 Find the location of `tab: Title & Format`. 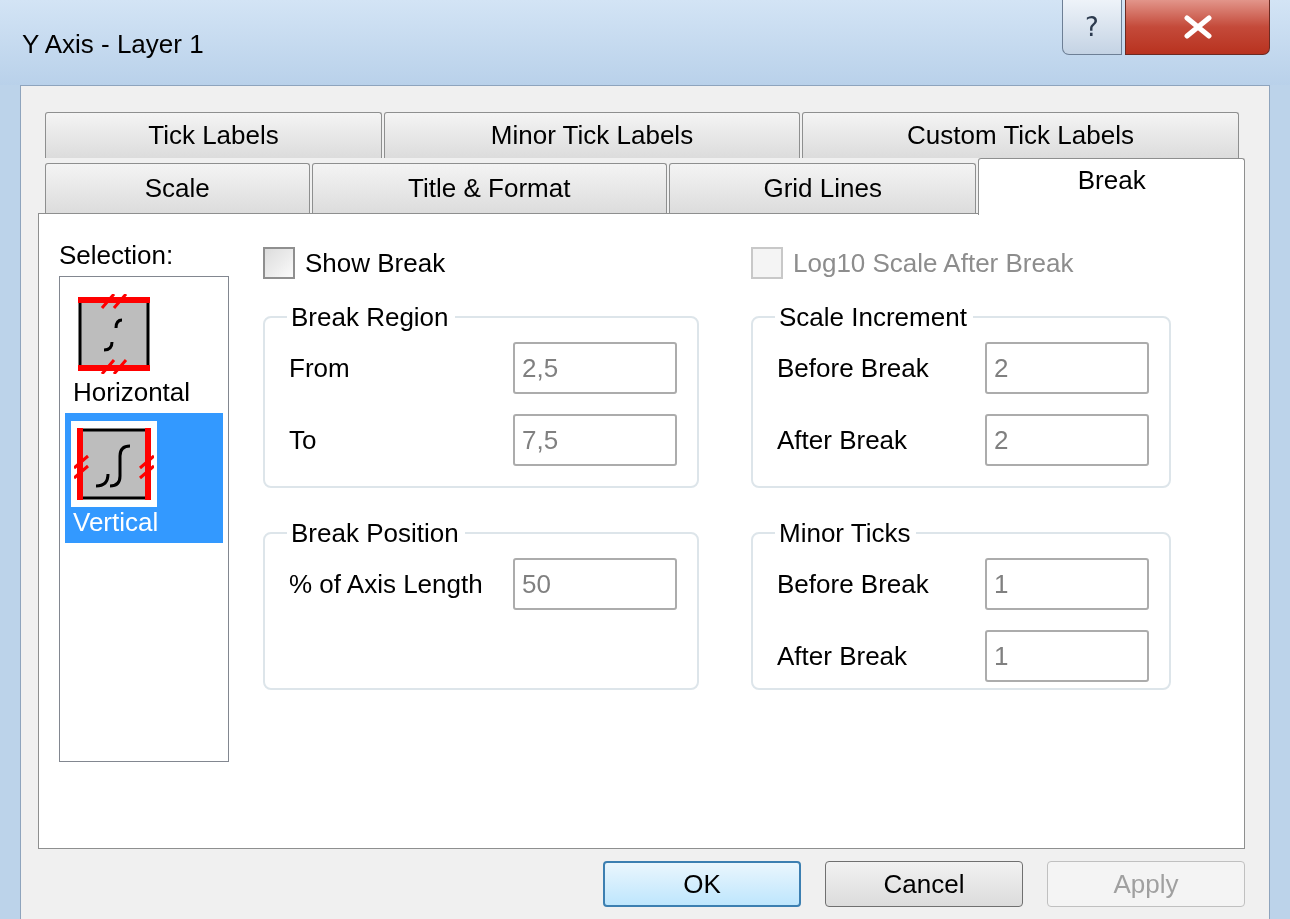

tab: Title & Format is located at coordinates (489, 188).